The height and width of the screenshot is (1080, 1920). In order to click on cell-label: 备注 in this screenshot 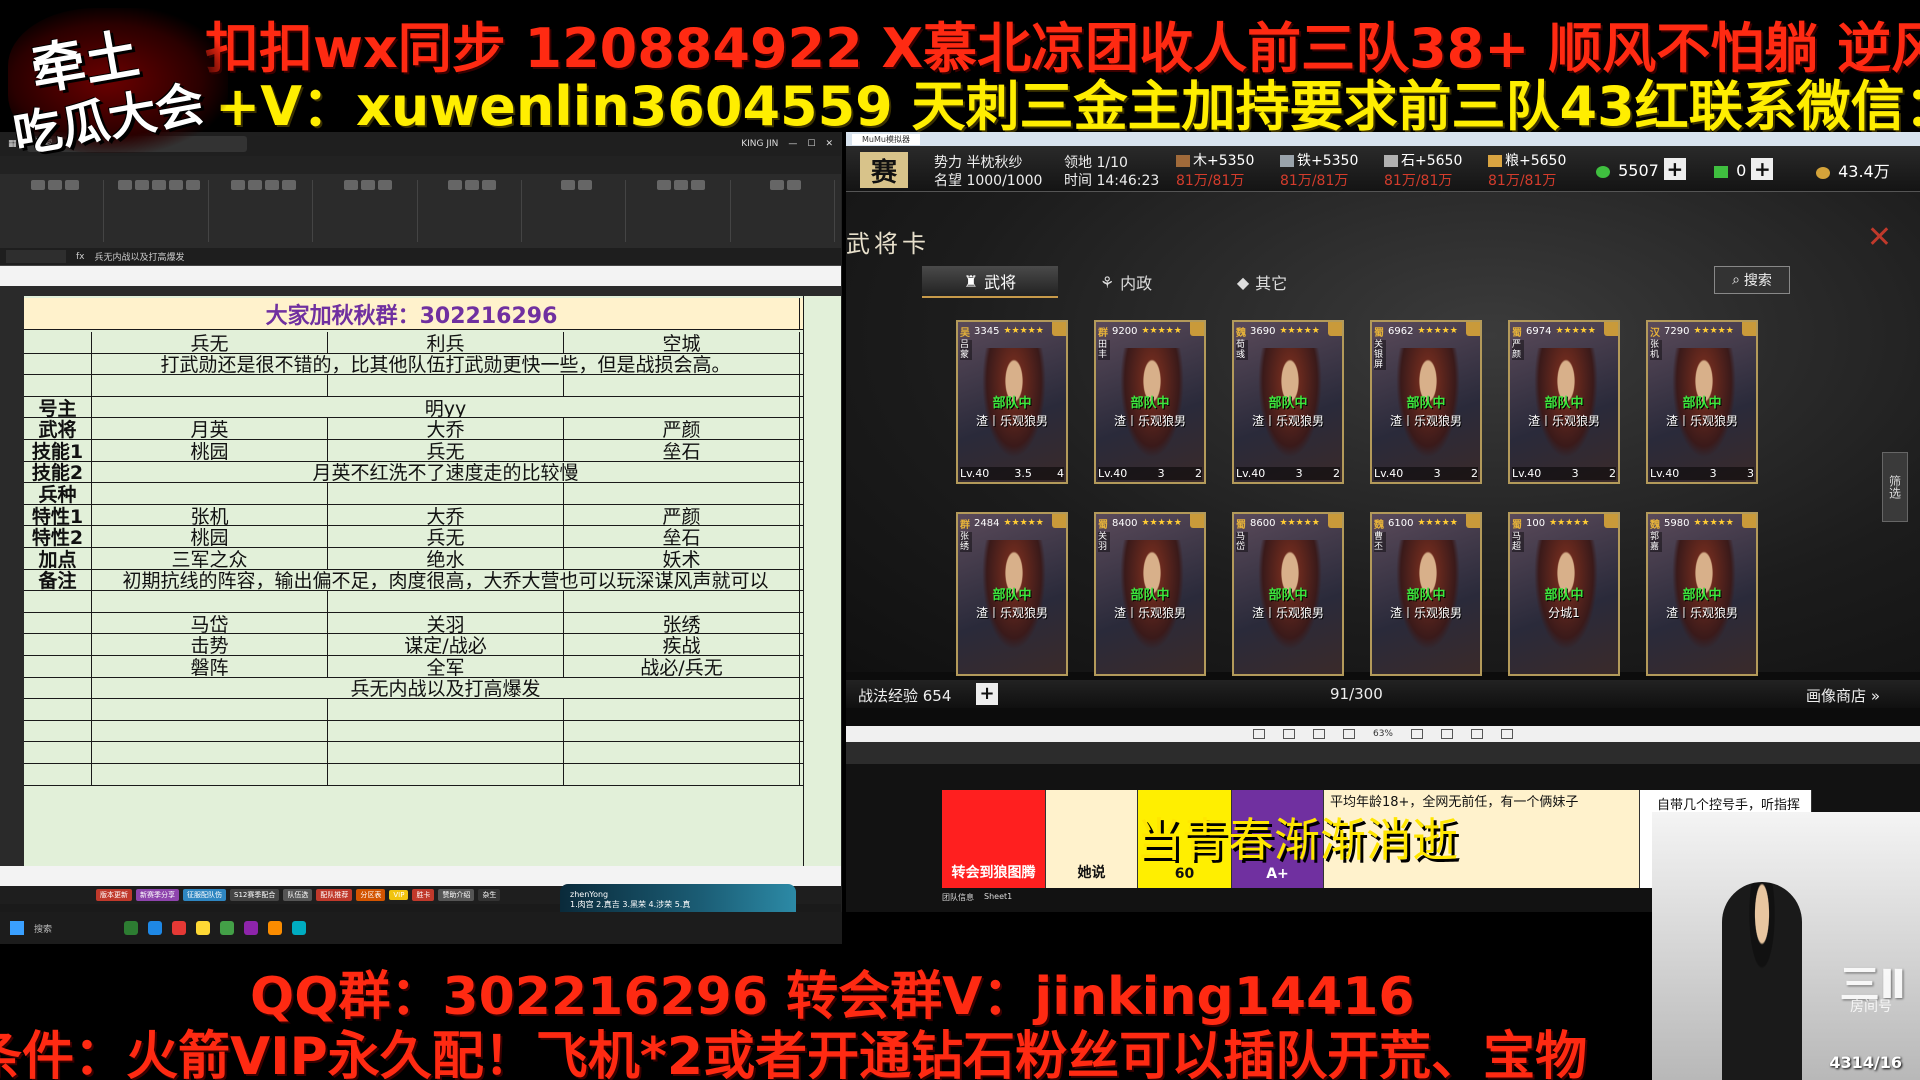, I will do `click(58, 580)`.